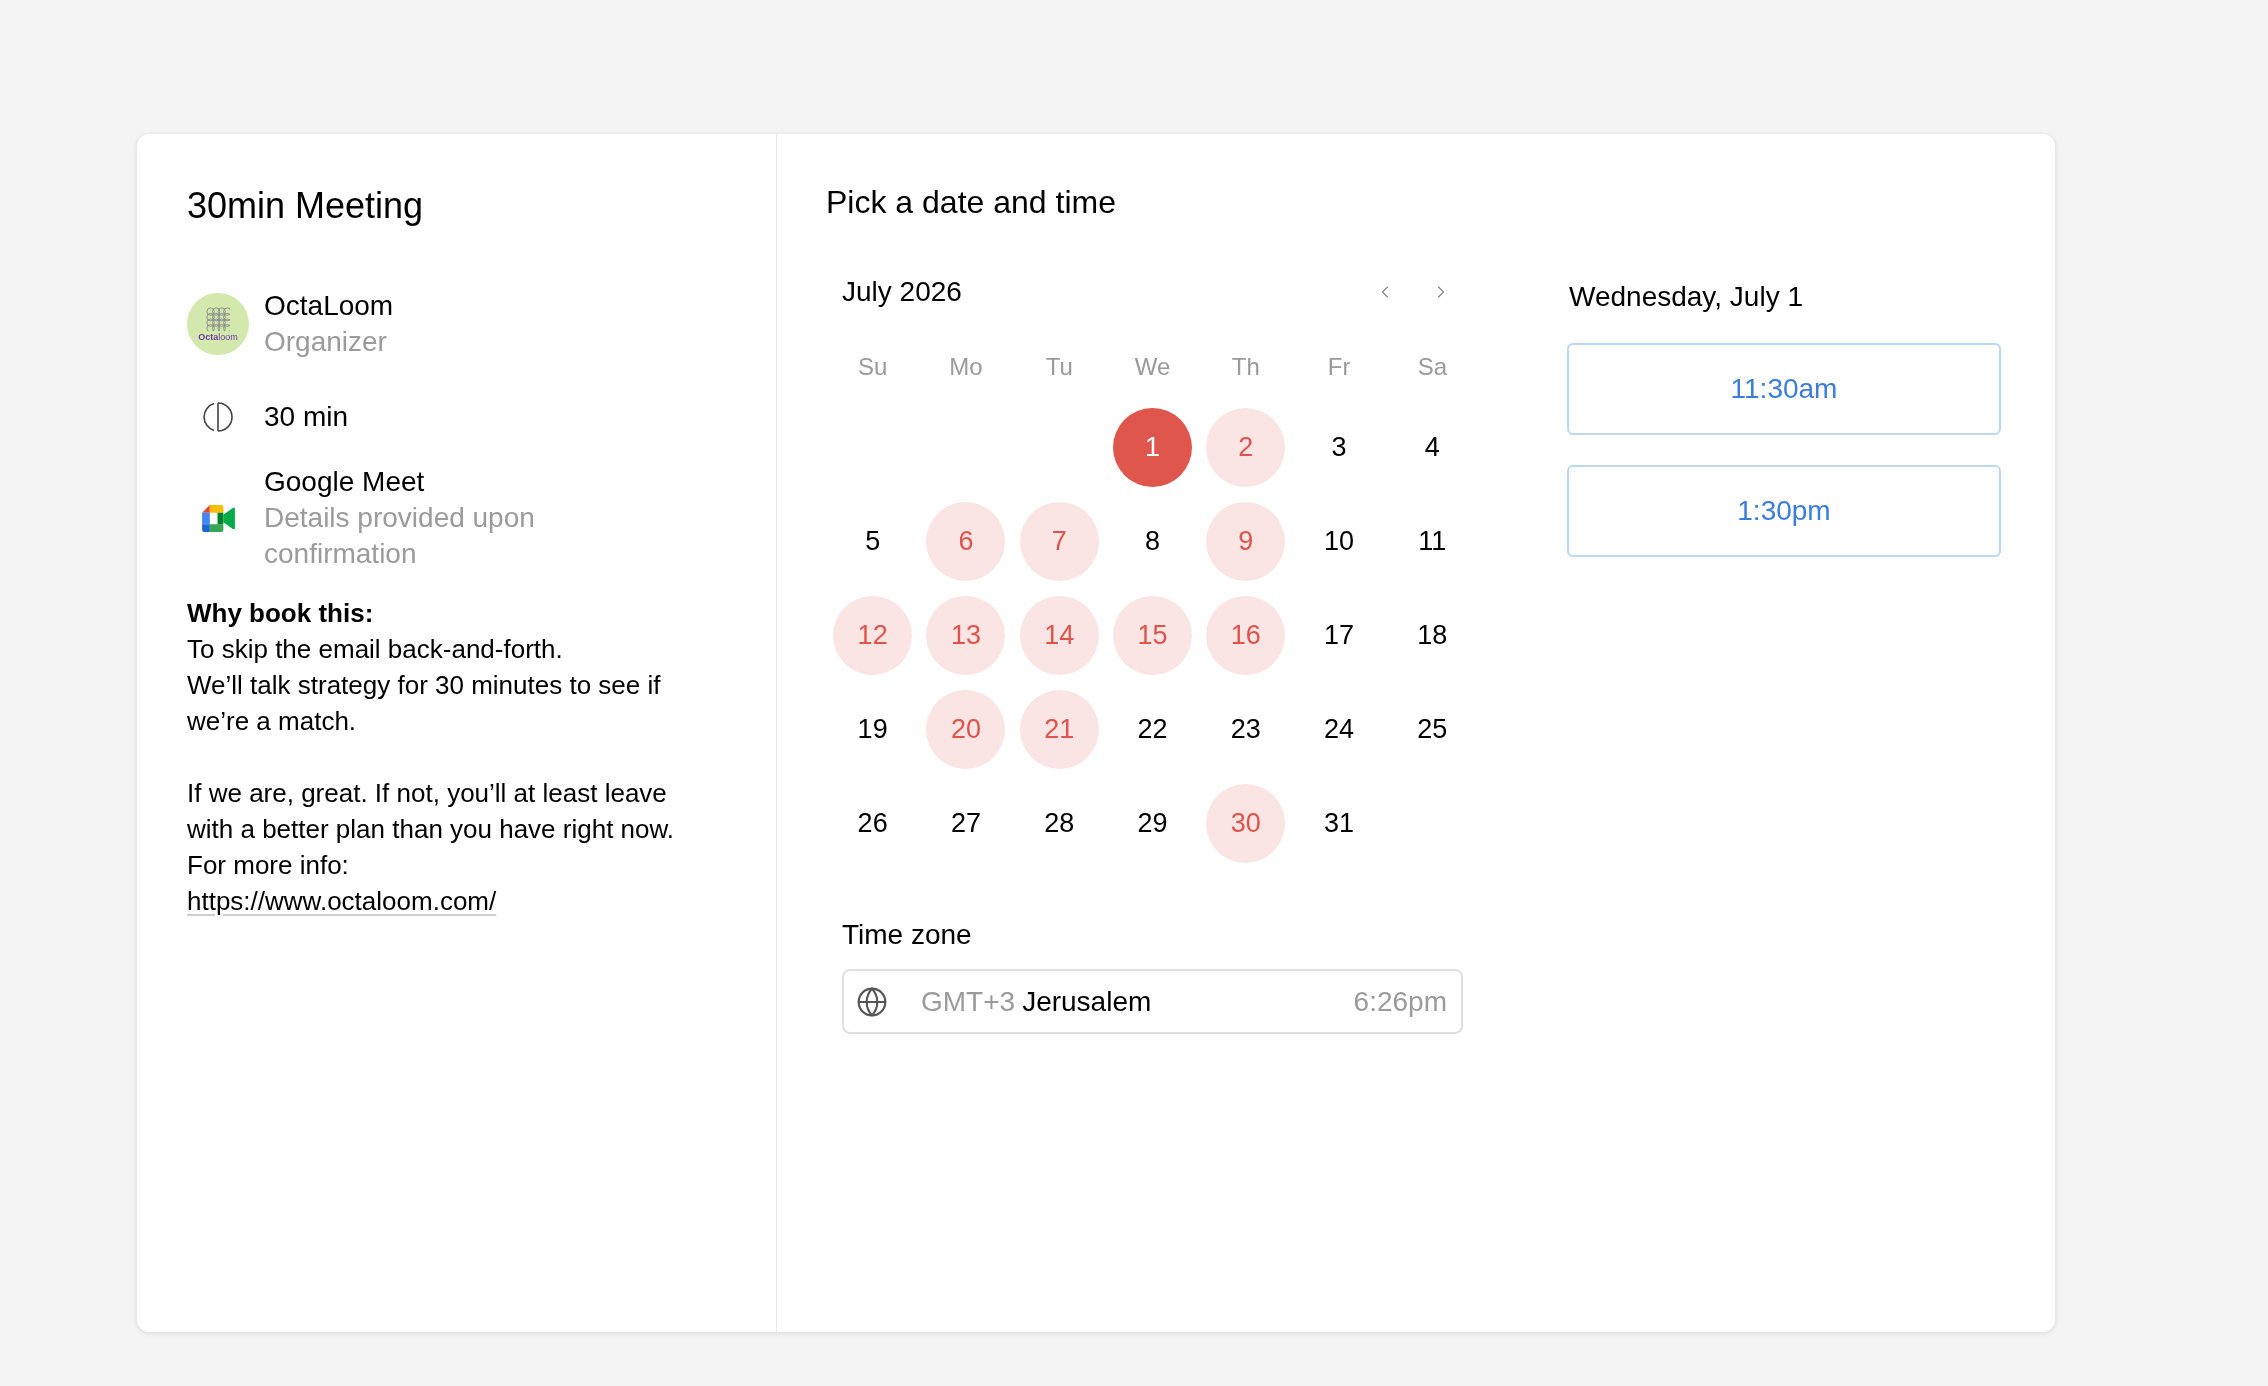 The image size is (2268, 1386). Describe the element at coordinates (966, 367) in the screenshot. I see `weekday-label: Mo` at that location.